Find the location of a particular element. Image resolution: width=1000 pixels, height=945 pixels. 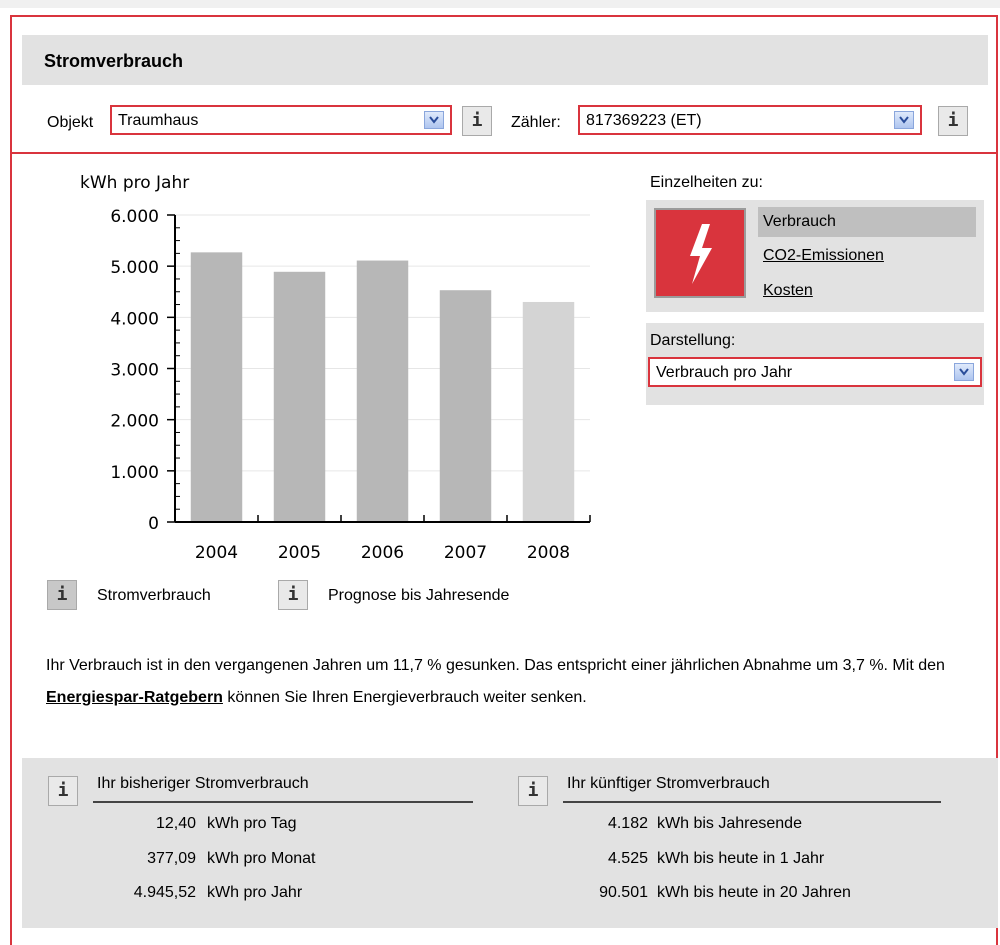

future-unit-1-year: kWh bis heute in 1 Jahr is located at coordinates (741, 858).